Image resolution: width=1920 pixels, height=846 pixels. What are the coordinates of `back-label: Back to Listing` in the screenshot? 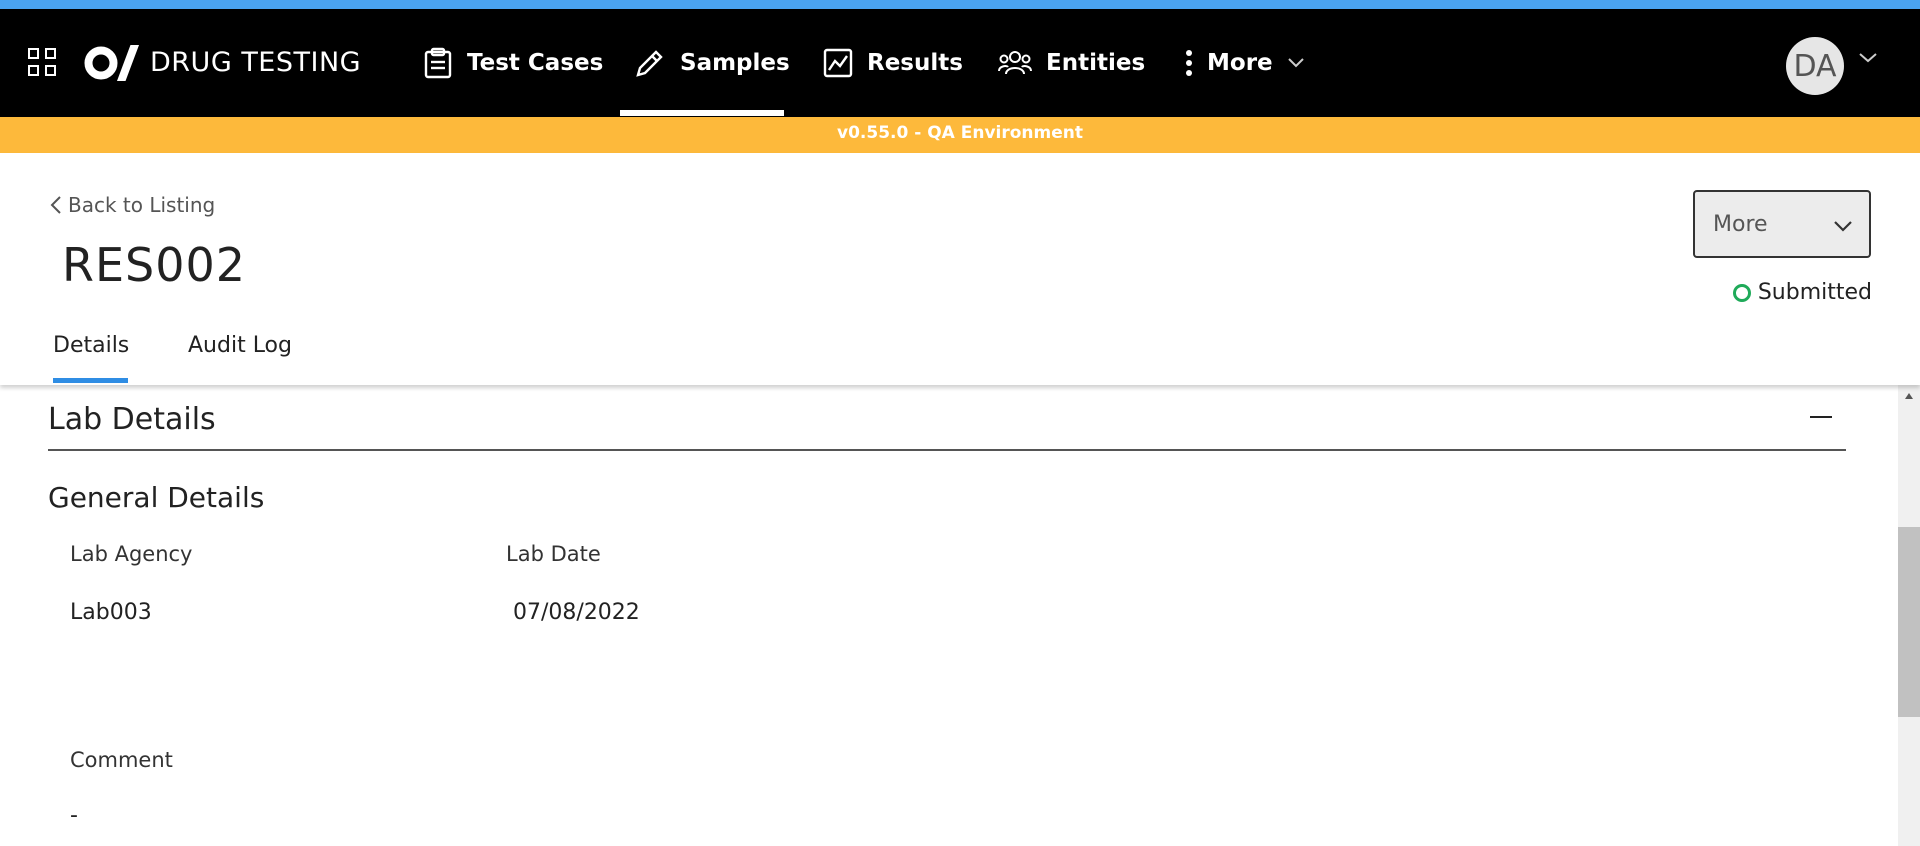 It's located at (142, 205).